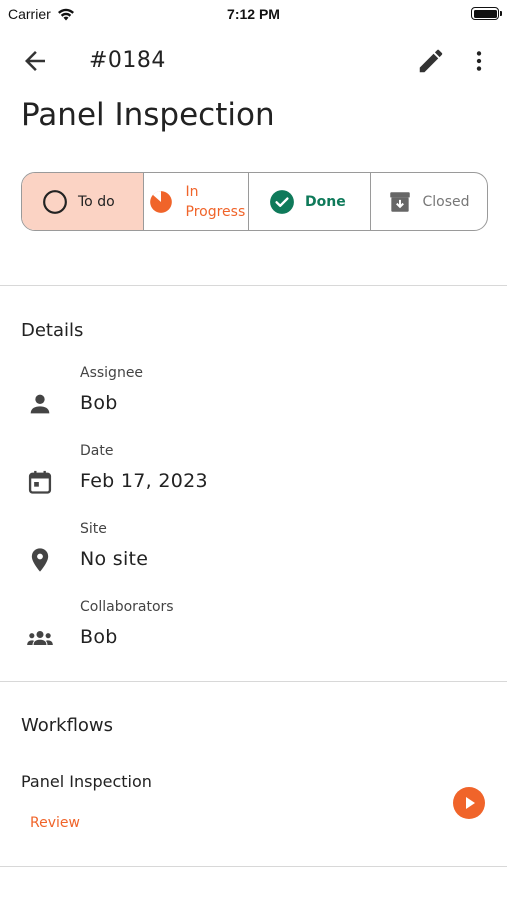  I want to click on page-title: Panel Inspection, so click(148, 115).